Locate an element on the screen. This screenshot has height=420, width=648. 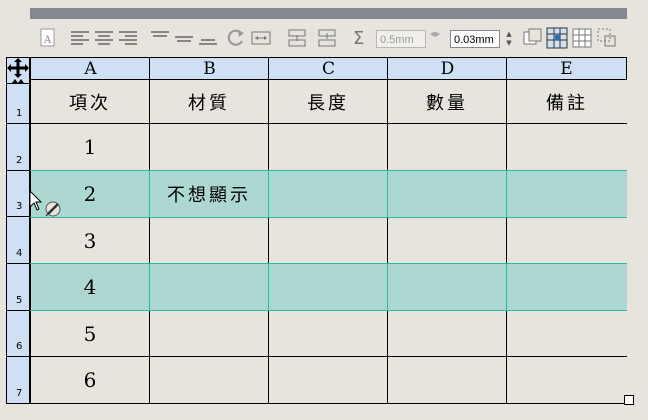
table-select-corner is located at coordinates (18, 70).